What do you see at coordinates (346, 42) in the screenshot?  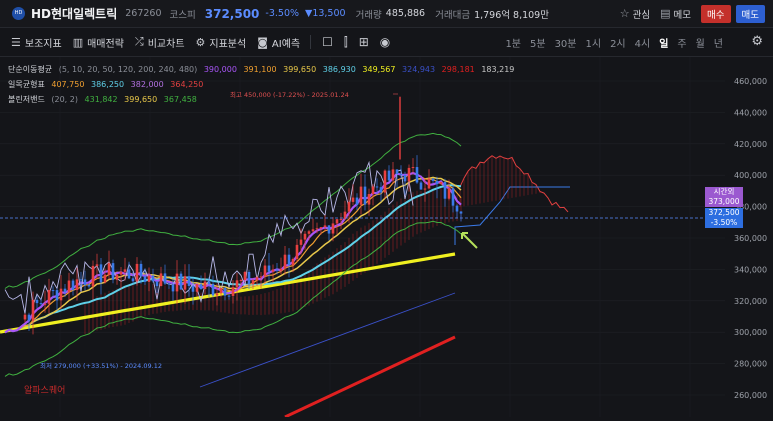 I see `candle-icon: ⫿` at bounding box center [346, 42].